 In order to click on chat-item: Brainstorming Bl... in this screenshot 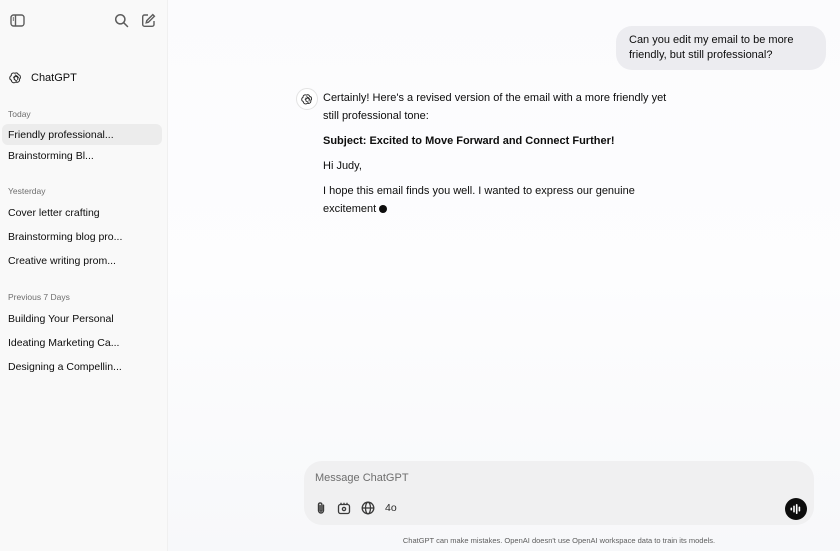, I will do `click(82, 155)`.